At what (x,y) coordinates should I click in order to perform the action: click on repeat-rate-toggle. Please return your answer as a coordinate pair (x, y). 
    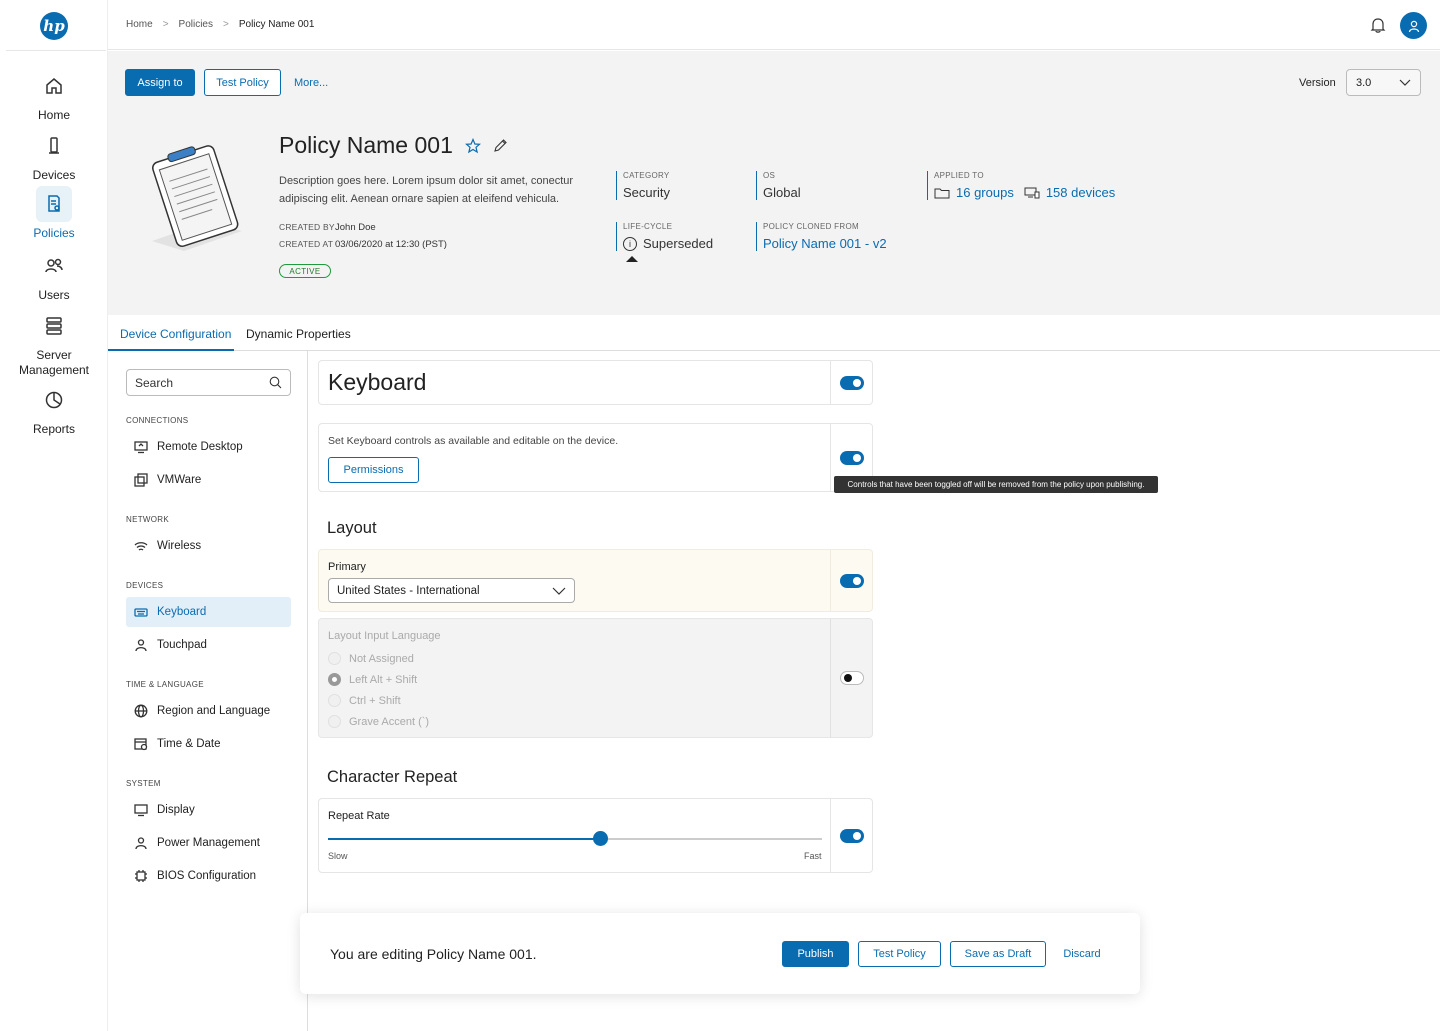
    Looking at the image, I should click on (851, 835).